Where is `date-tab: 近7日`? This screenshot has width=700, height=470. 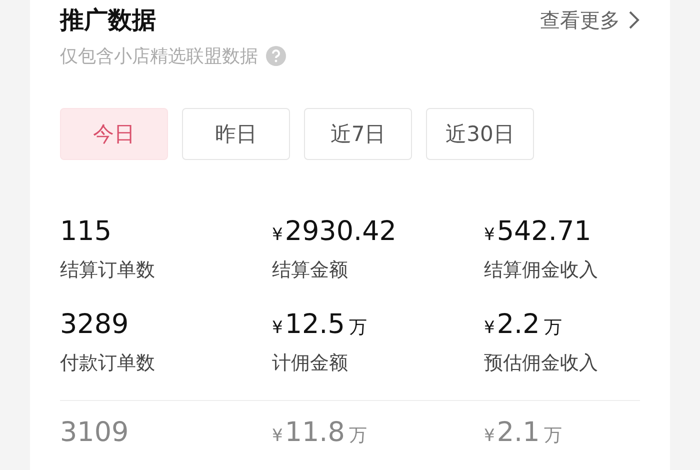 date-tab: 近7日 is located at coordinates (358, 134).